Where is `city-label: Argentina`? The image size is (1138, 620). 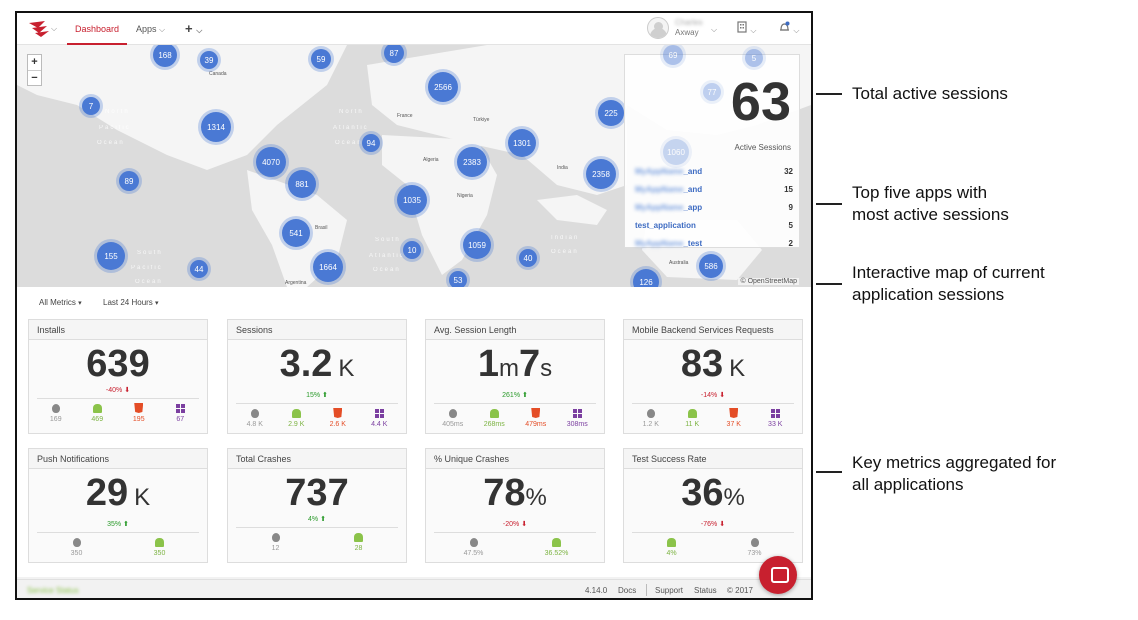
city-label: Argentina is located at coordinates (296, 283).